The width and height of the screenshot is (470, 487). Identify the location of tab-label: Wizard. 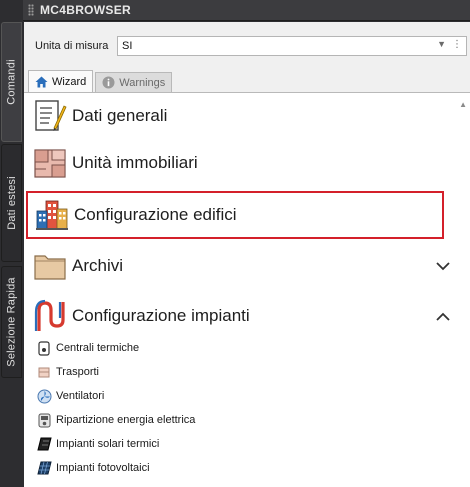
(69, 81).